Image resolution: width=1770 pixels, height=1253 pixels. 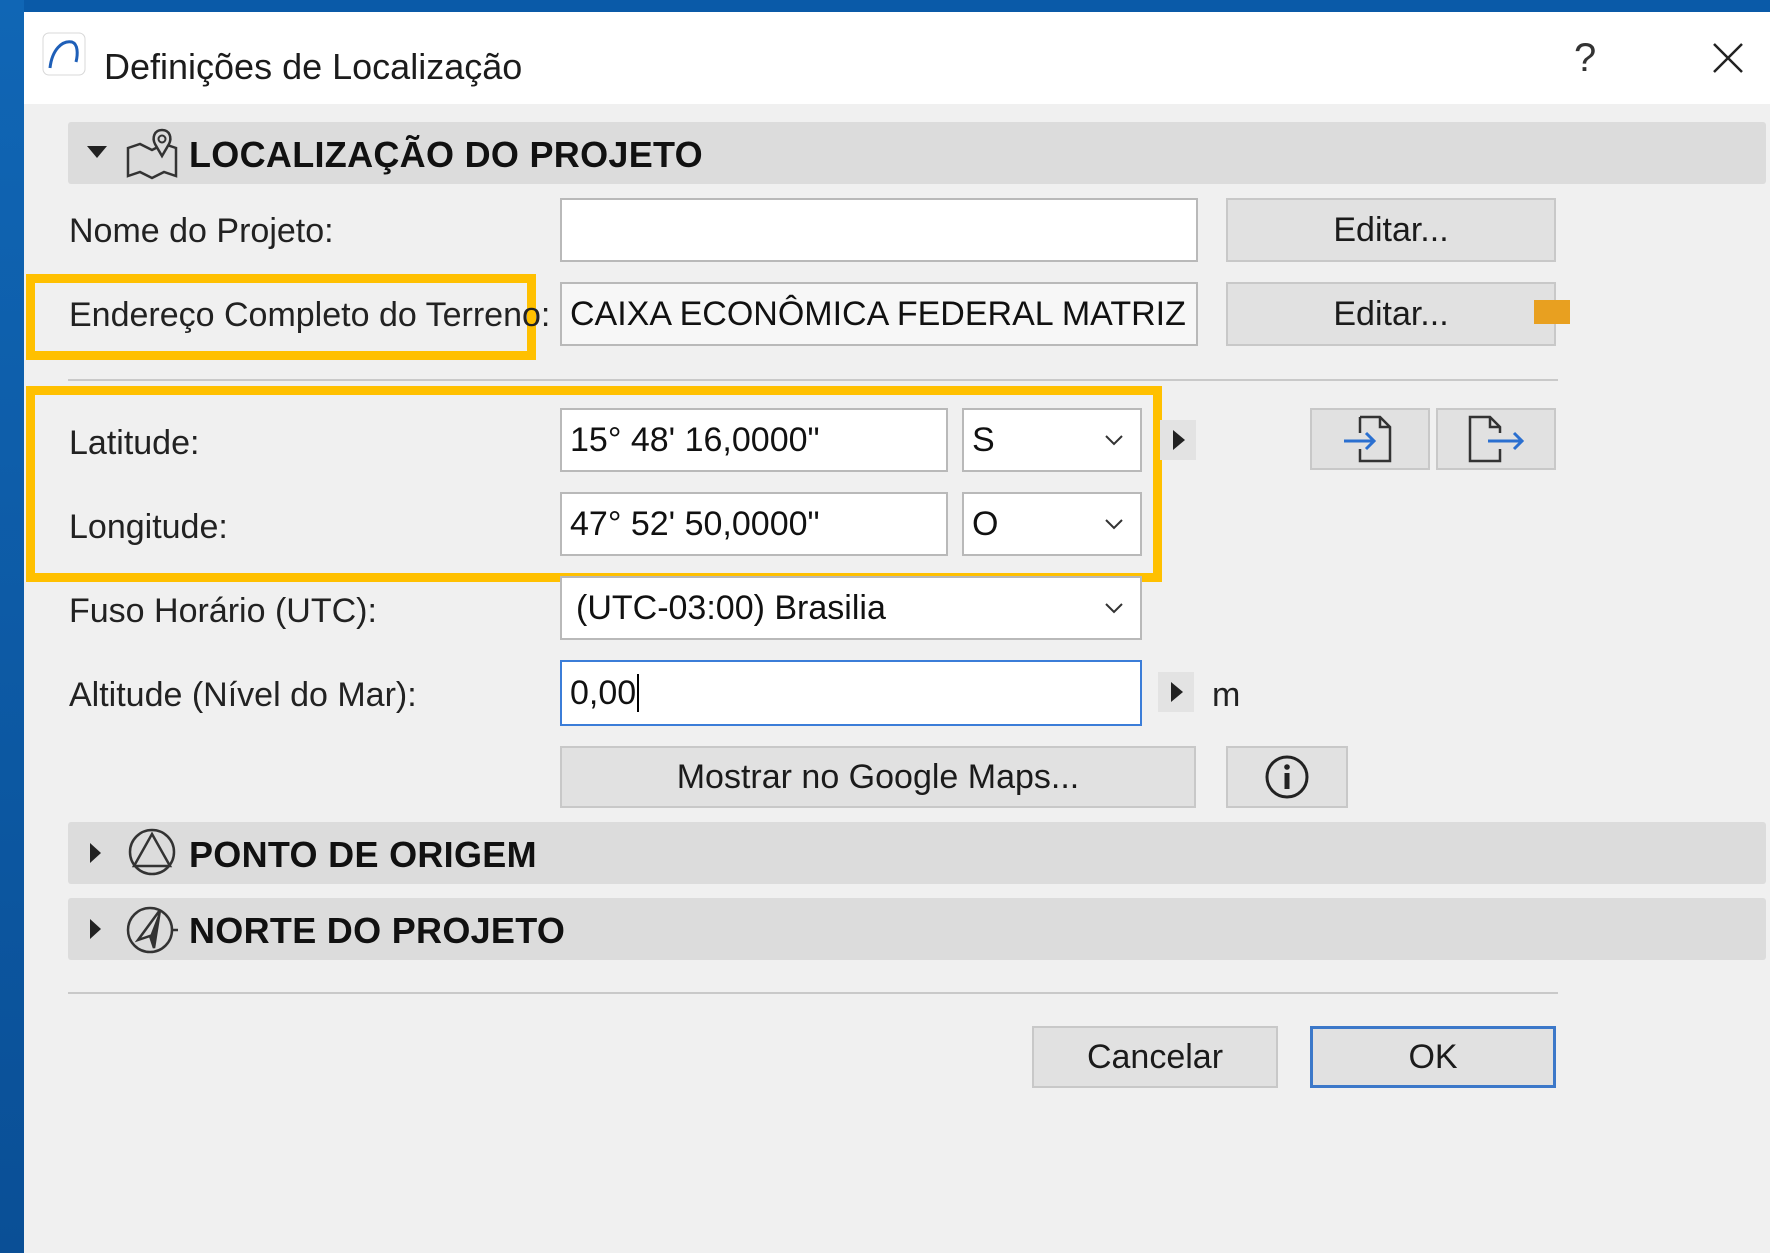 What do you see at coordinates (152, 852) in the screenshot?
I see `origin-triangle-icon` at bounding box center [152, 852].